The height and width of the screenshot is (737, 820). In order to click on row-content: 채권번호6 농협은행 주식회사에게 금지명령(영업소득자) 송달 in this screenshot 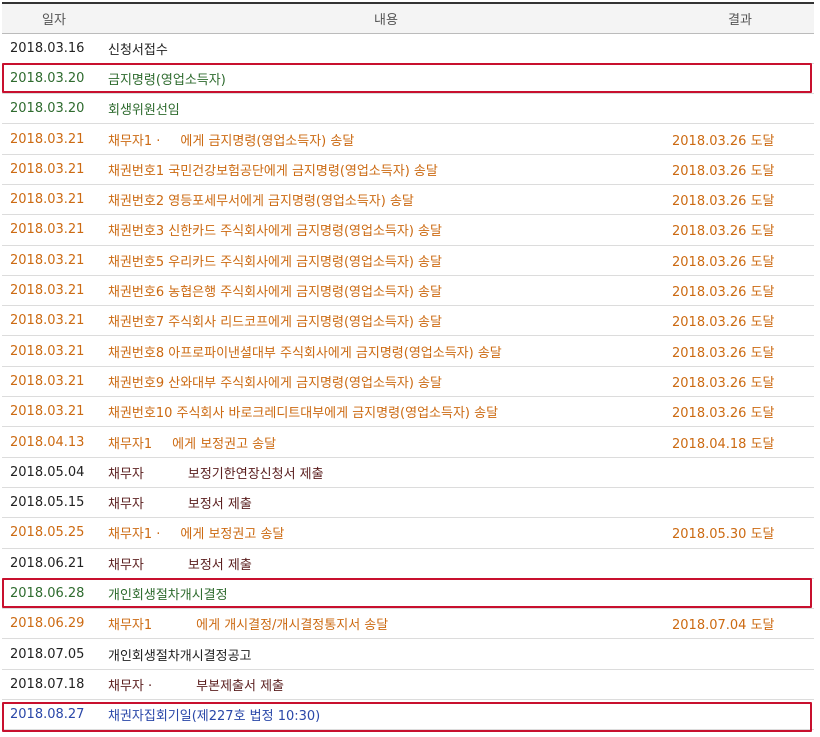, I will do `click(386, 291)`.